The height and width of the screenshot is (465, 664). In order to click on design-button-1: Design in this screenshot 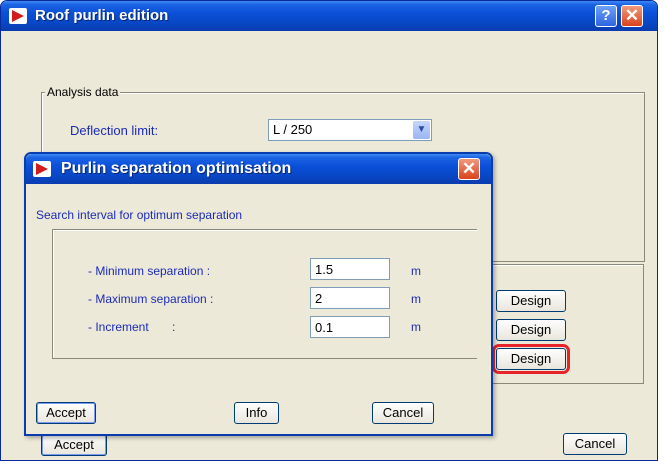, I will do `click(531, 301)`.